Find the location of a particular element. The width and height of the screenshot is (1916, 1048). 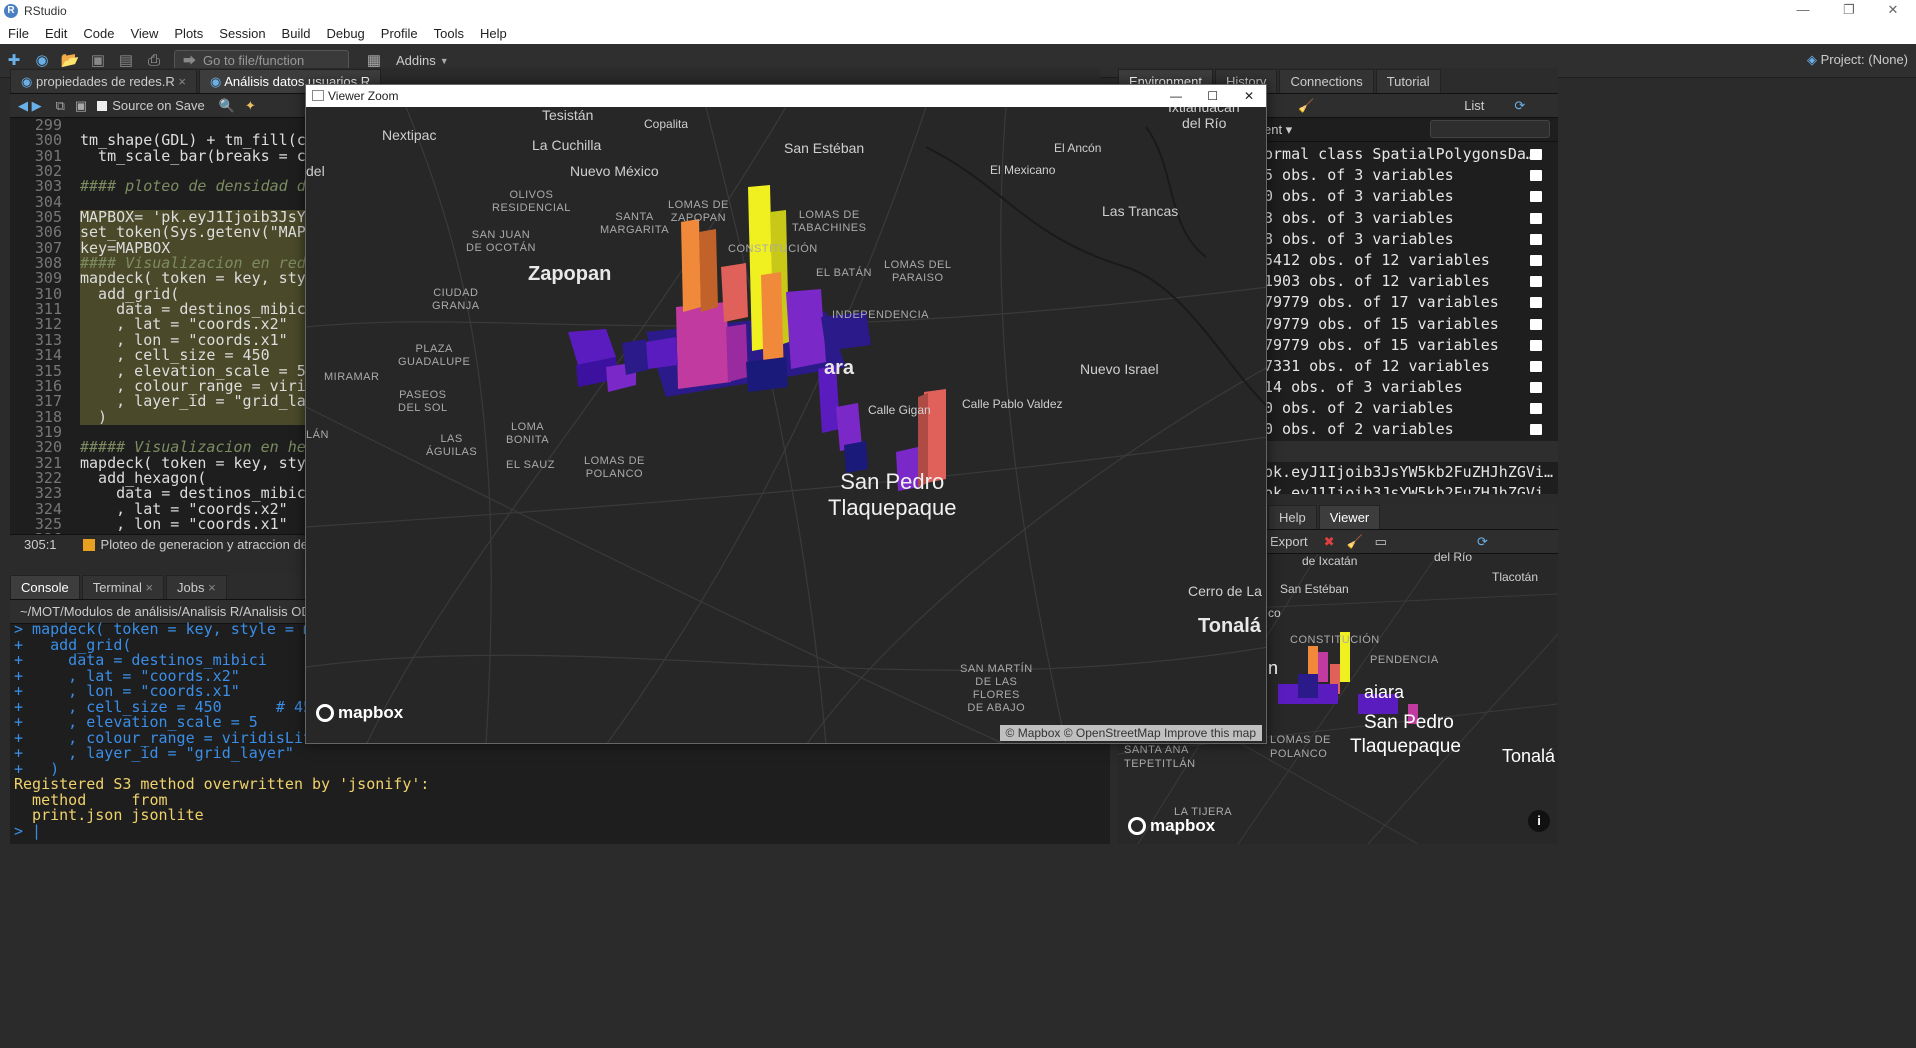

export-menu: Export is located at coordinates (1289, 541).